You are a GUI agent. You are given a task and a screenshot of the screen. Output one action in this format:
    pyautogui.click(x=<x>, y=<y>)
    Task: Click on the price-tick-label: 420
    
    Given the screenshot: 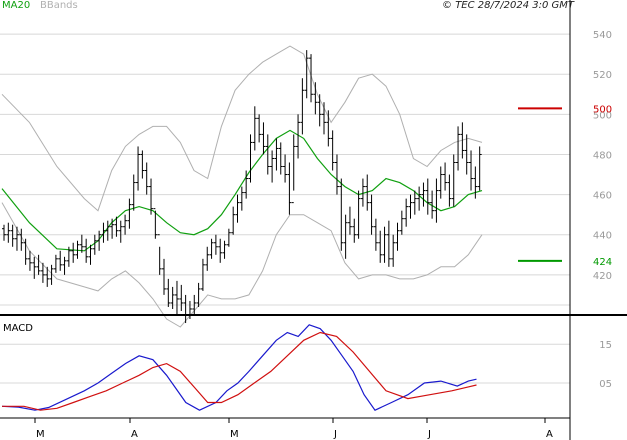 What is the action you would take?
    pyautogui.click(x=602, y=276)
    